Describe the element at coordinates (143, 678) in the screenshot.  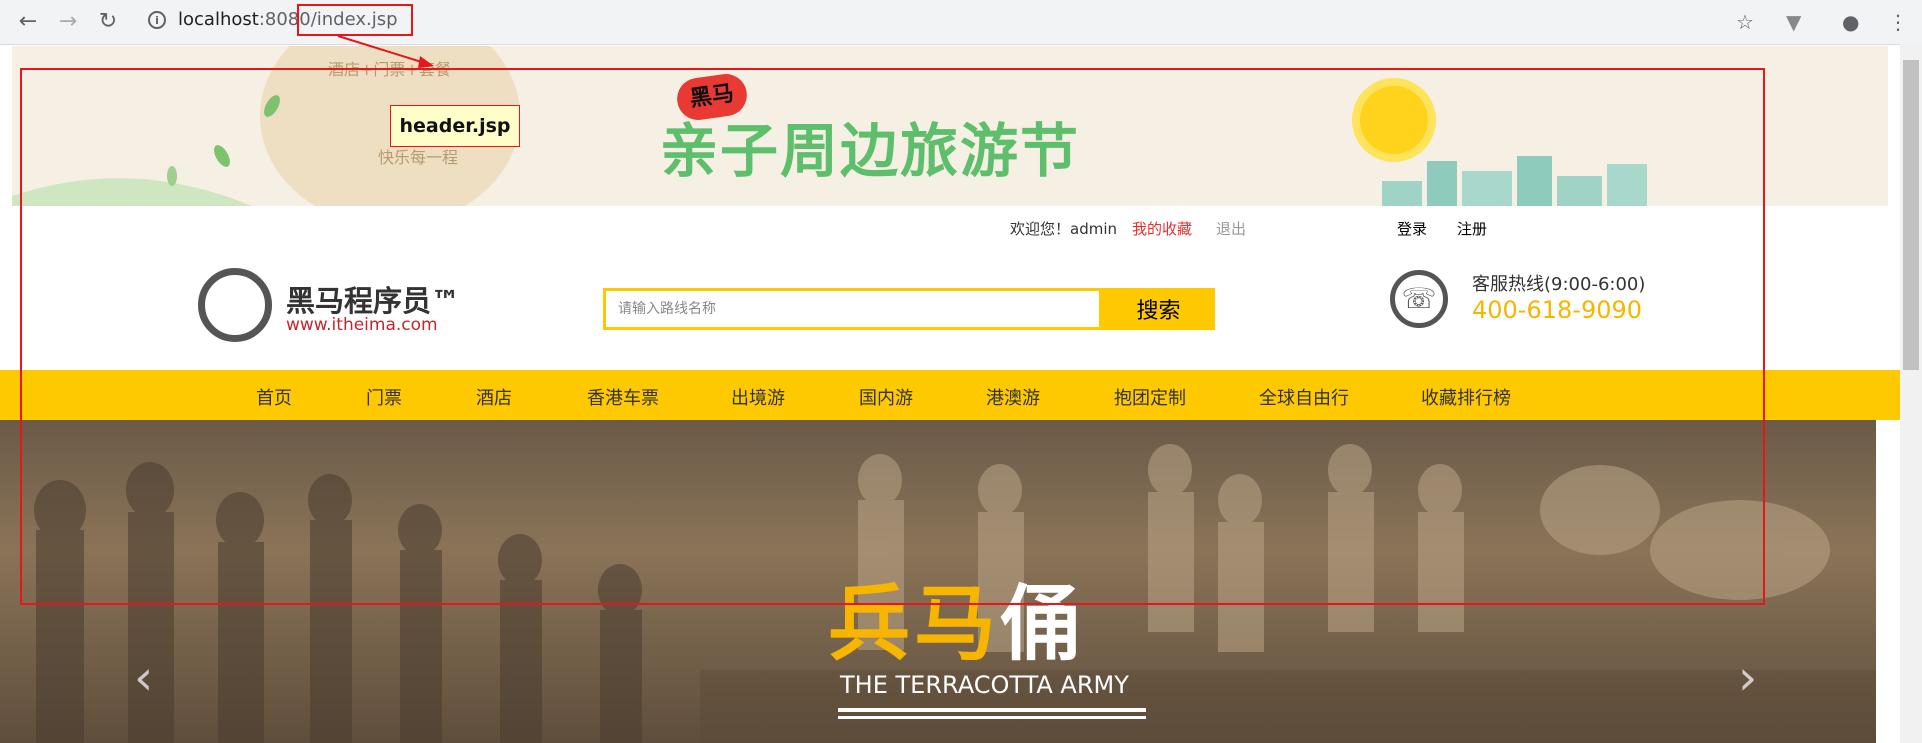
I see `chevron-left-icon: ‹` at that location.